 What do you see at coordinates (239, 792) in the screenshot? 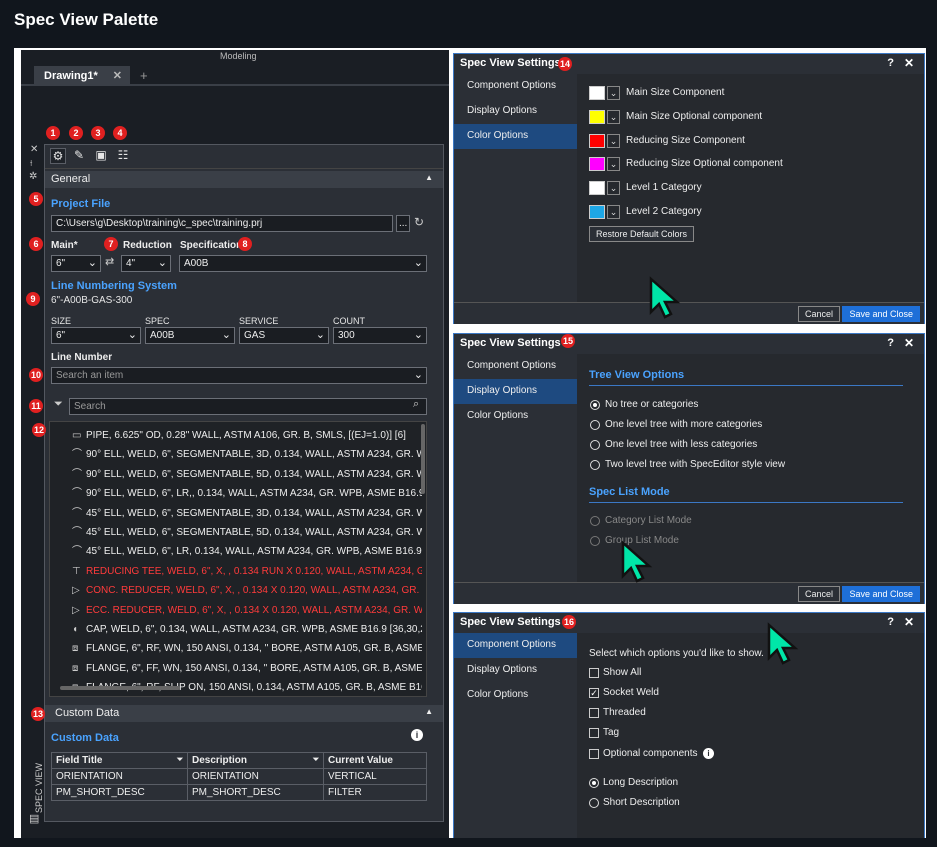
I see `table-row: PM_SHORT_DESC PM_SHORT_DESC FILTER` at bounding box center [239, 792].